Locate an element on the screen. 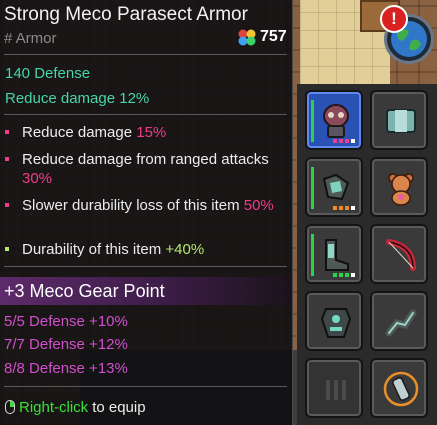  item-category: # Armor is located at coordinates (30, 38).